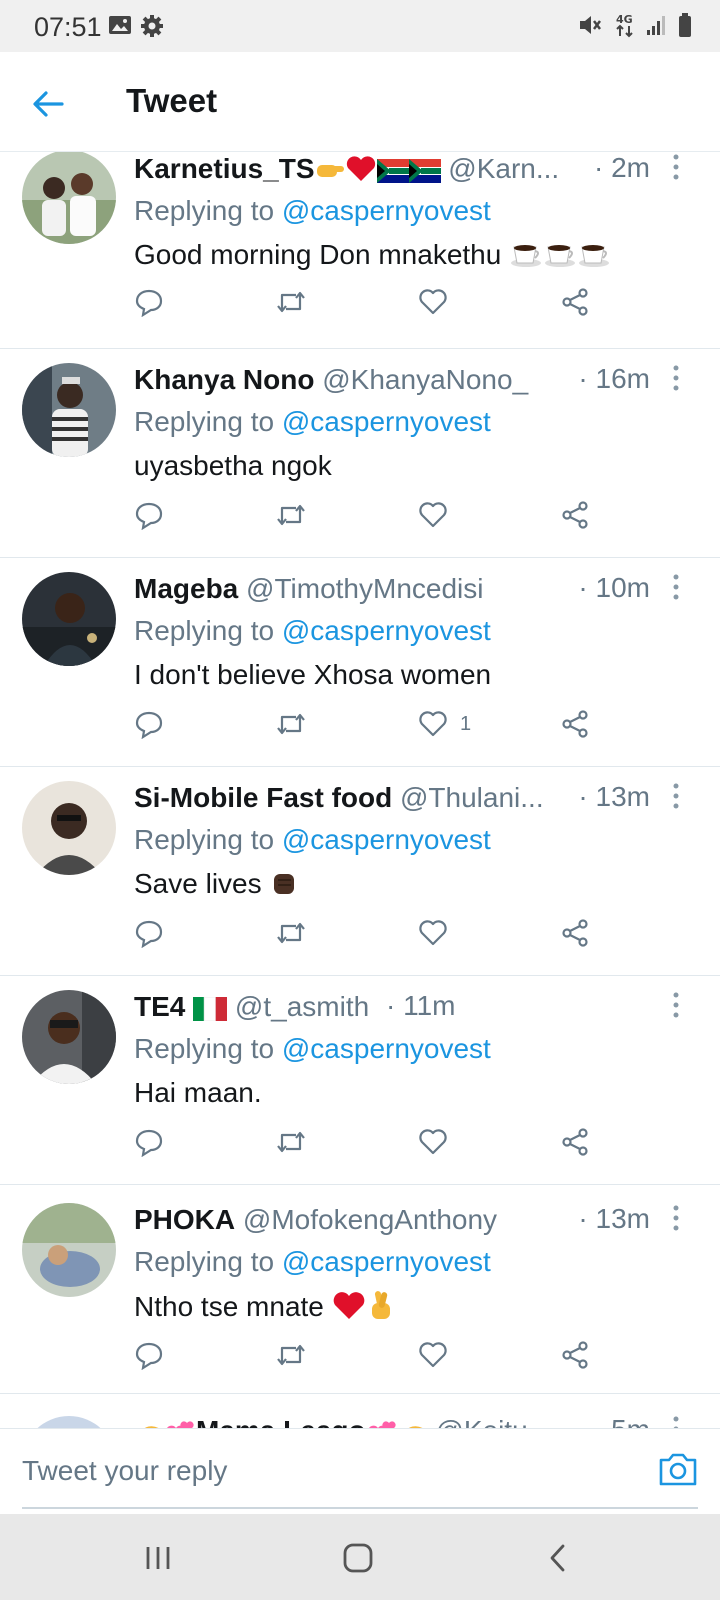 Image resolution: width=720 pixels, height=1600 pixels. Describe the element at coordinates (558, 1558) in the screenshot. I see `nav-back-button` at that location.